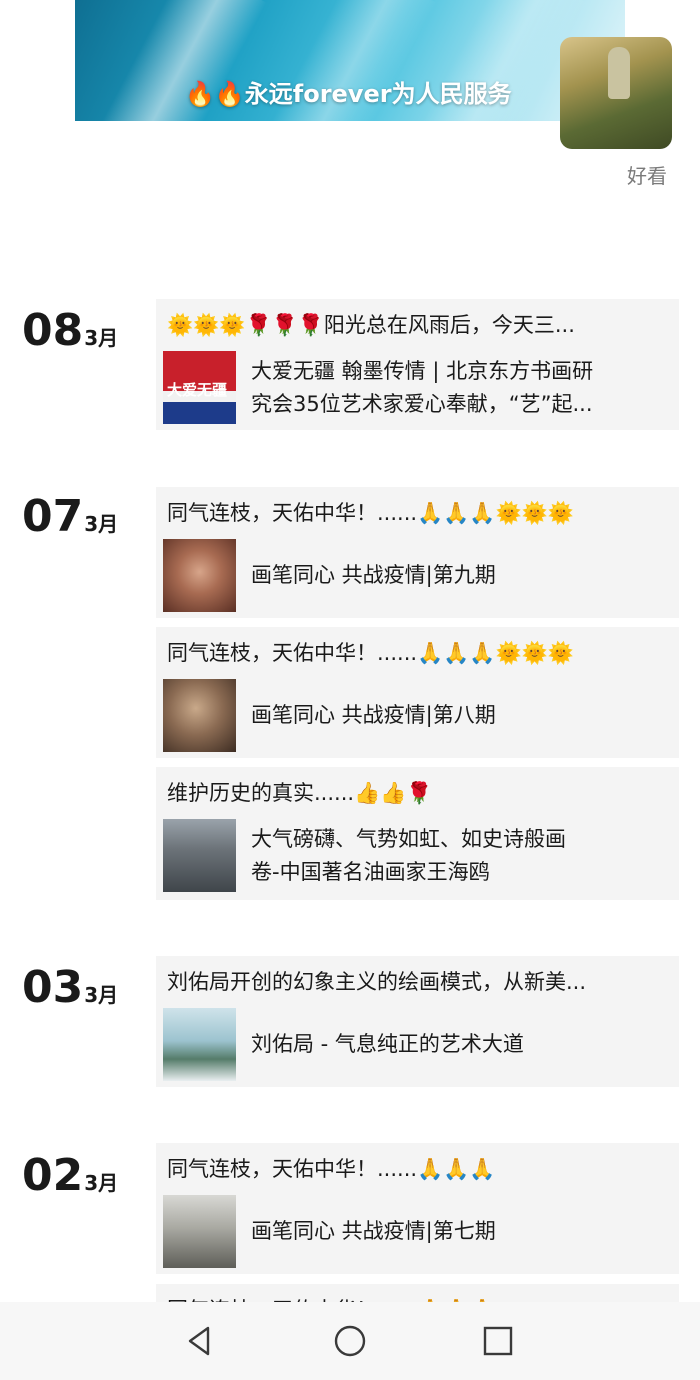  What do you see at coordinates (53, 330) in the screenshot?
I see `post-day: 08` at bounding box center [53, 330].